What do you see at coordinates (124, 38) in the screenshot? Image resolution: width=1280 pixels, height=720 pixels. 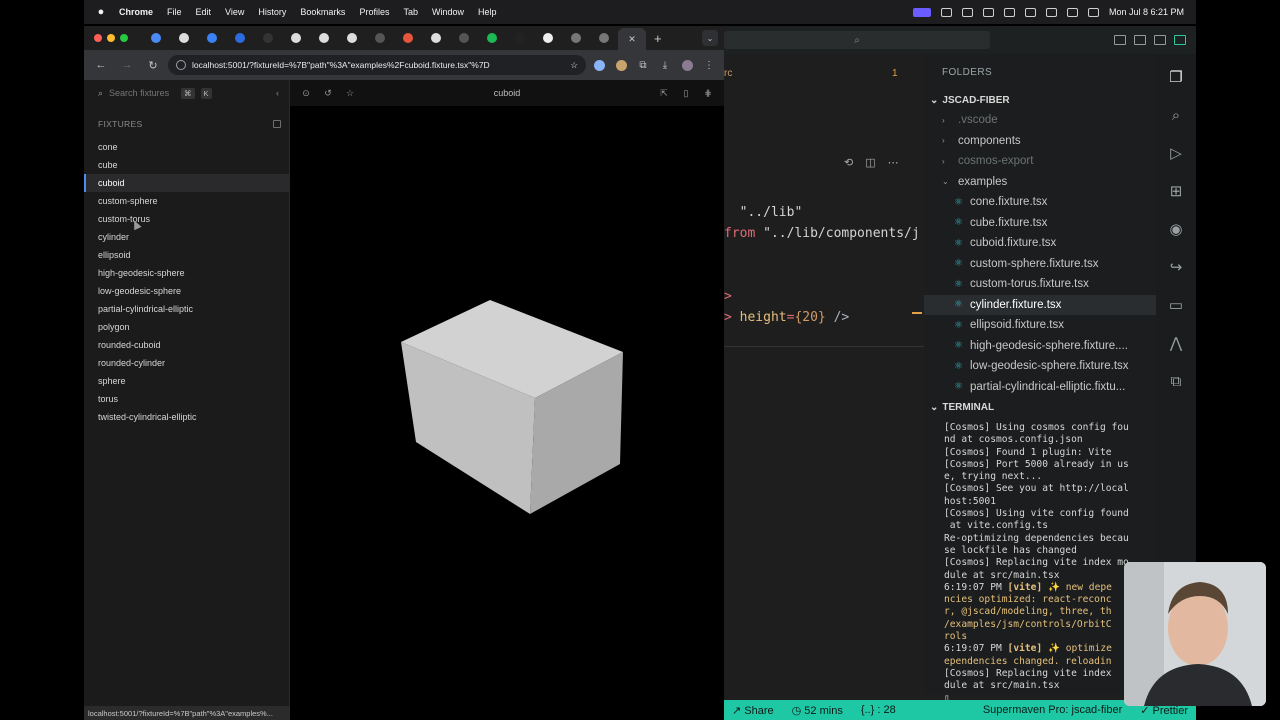 I see `zoom-window-button` at bounding box center [124, 38].